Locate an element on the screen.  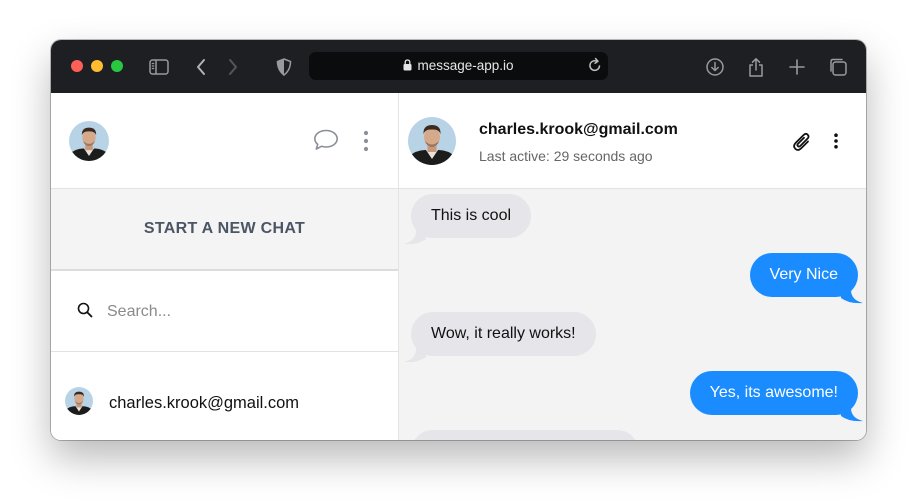
contact-email: charles.krook@gmail.com is located at coordinates (204, 403).